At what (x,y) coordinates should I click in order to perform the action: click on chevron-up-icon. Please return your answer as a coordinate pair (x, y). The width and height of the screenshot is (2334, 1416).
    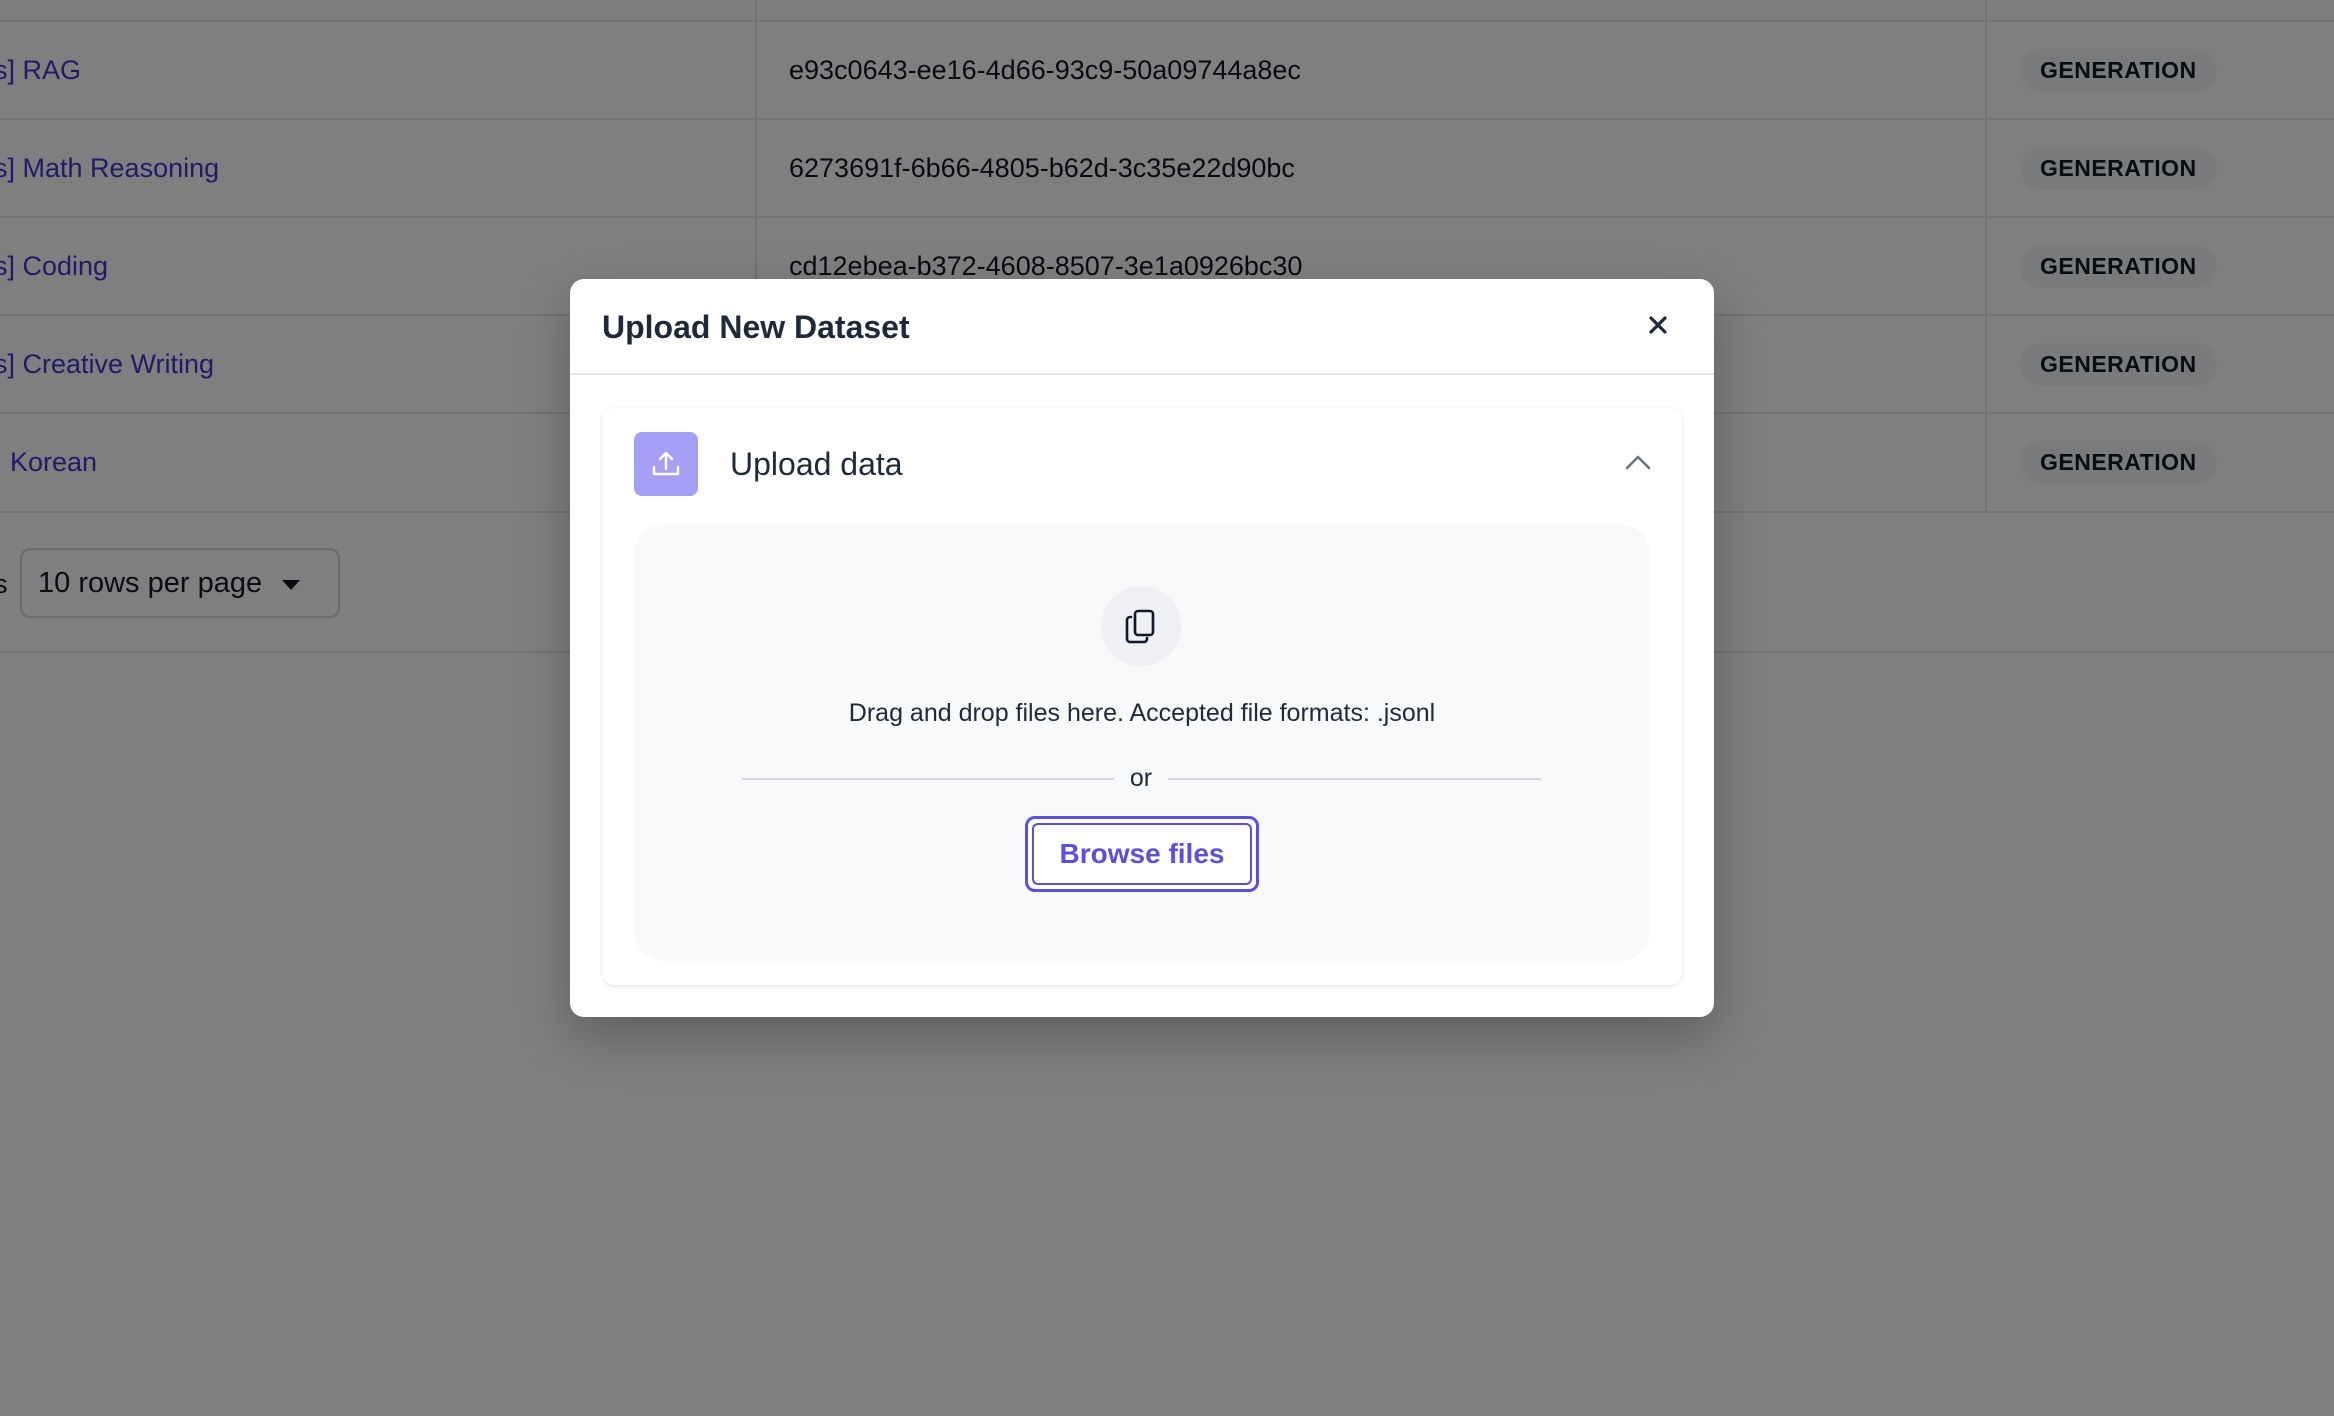
    Looking at the image, I should click on (1638, 462).